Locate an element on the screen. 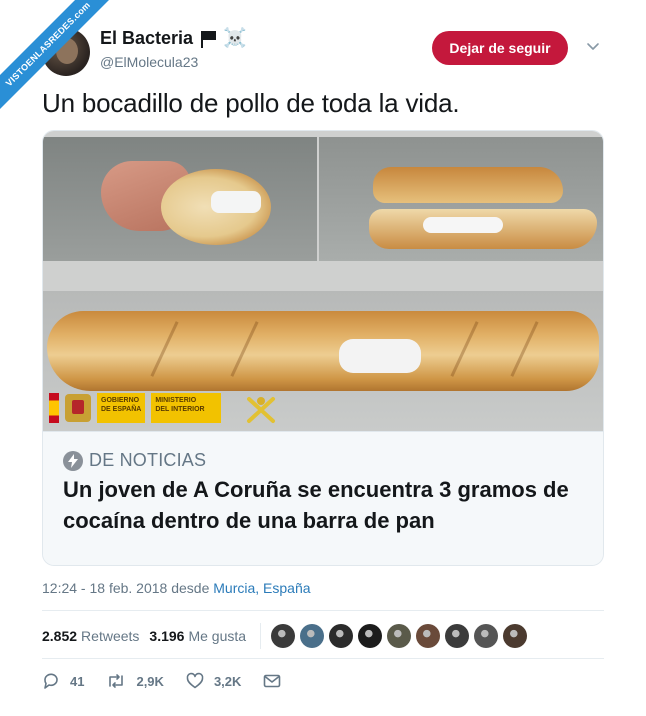 The width and height of the screenshot is (646, 716). stats-row: 2.852 Retweets 3.196 Me gusta is located at coordinates (285, 636).